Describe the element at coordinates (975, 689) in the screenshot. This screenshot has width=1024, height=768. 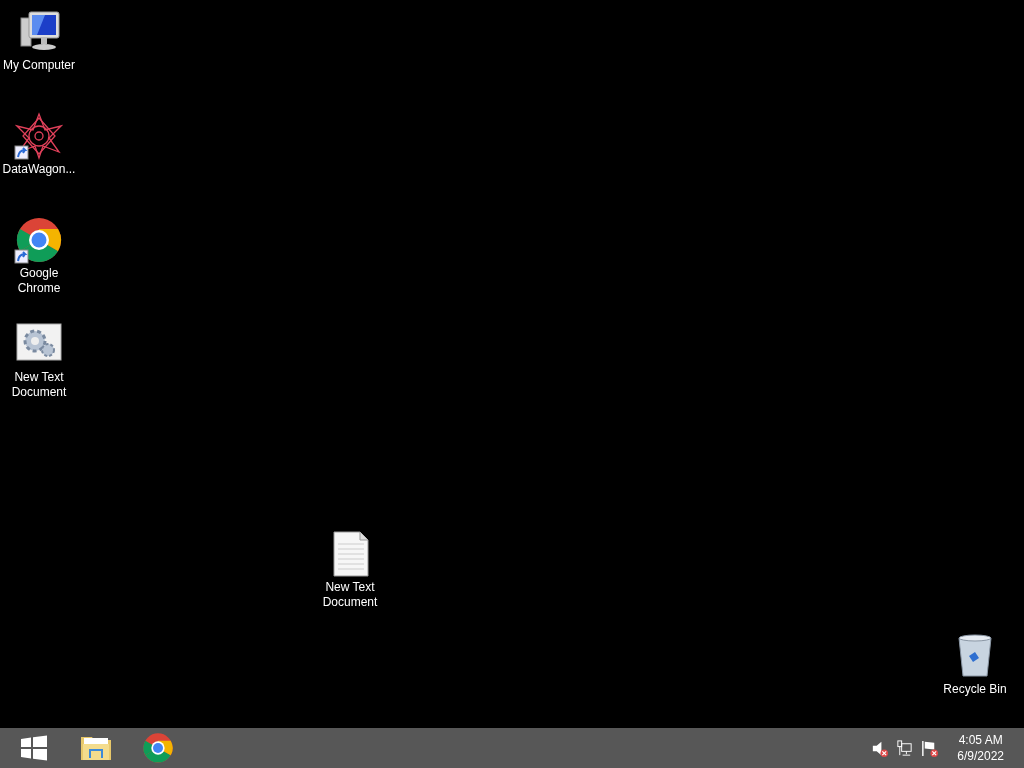
I see `icon-label: Recycle Bin` at that location.